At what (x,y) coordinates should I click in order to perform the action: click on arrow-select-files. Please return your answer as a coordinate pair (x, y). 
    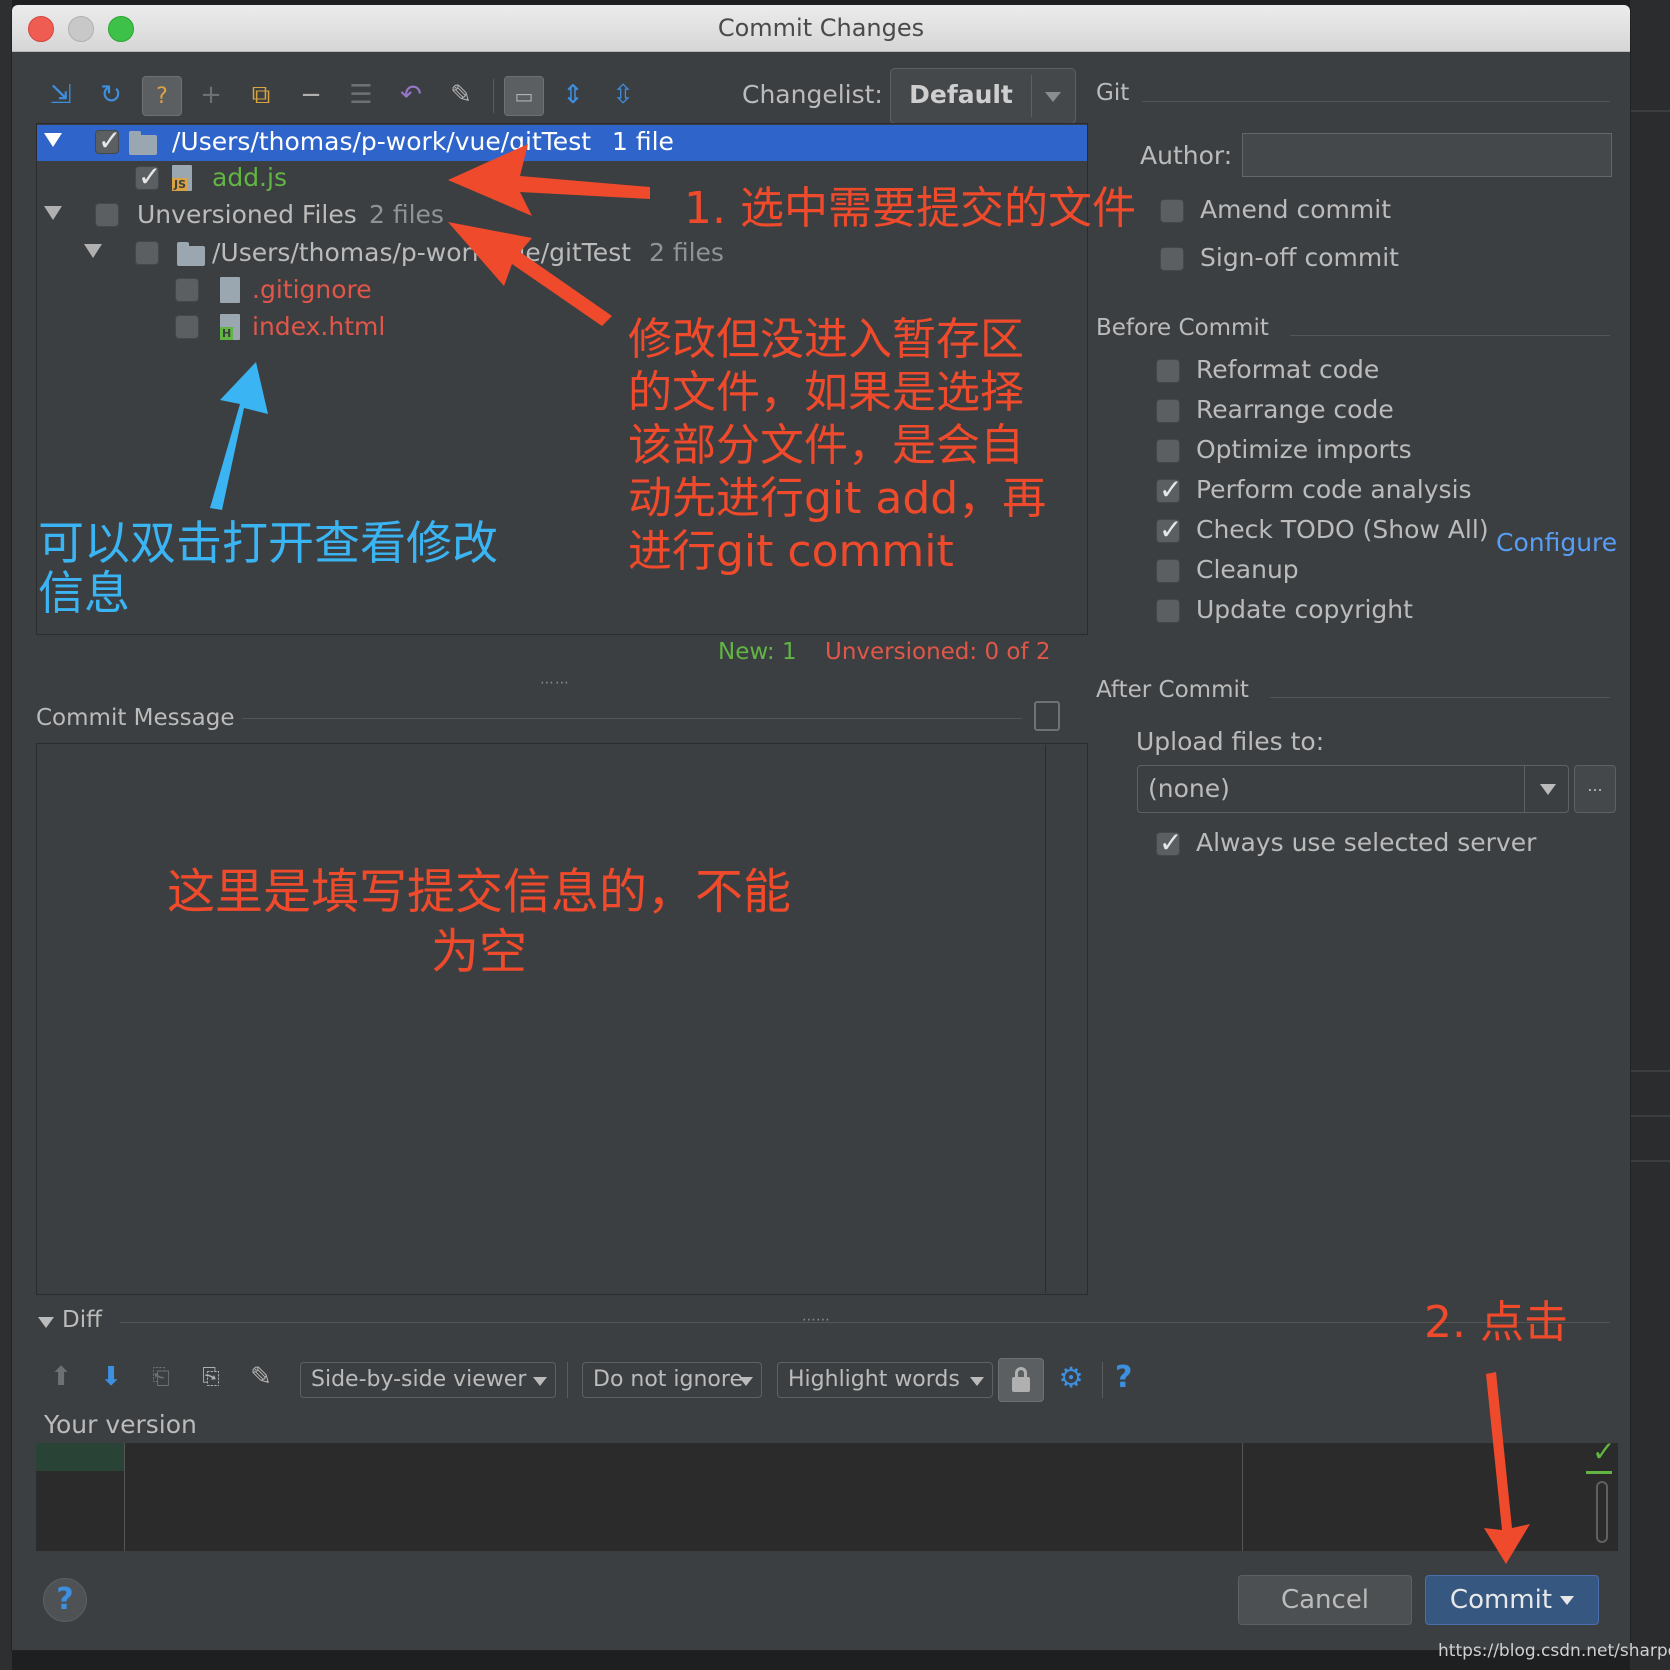
    Looking at the image, I should click on (549, 180).